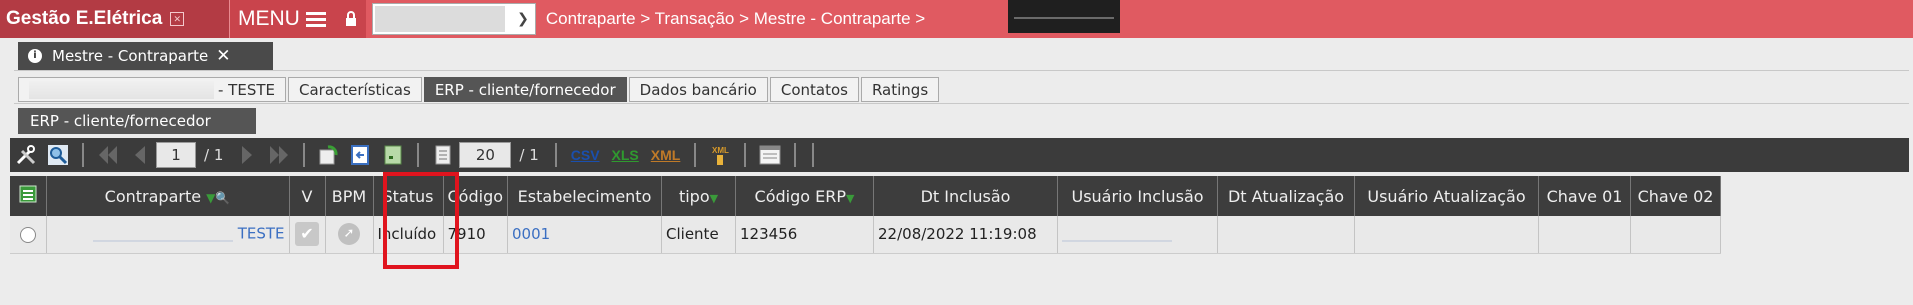 Image resolution: width=1913 pixels, height=305 pixels. I want to click on col-label: Usuário Inclusão, so click(1137, 196).